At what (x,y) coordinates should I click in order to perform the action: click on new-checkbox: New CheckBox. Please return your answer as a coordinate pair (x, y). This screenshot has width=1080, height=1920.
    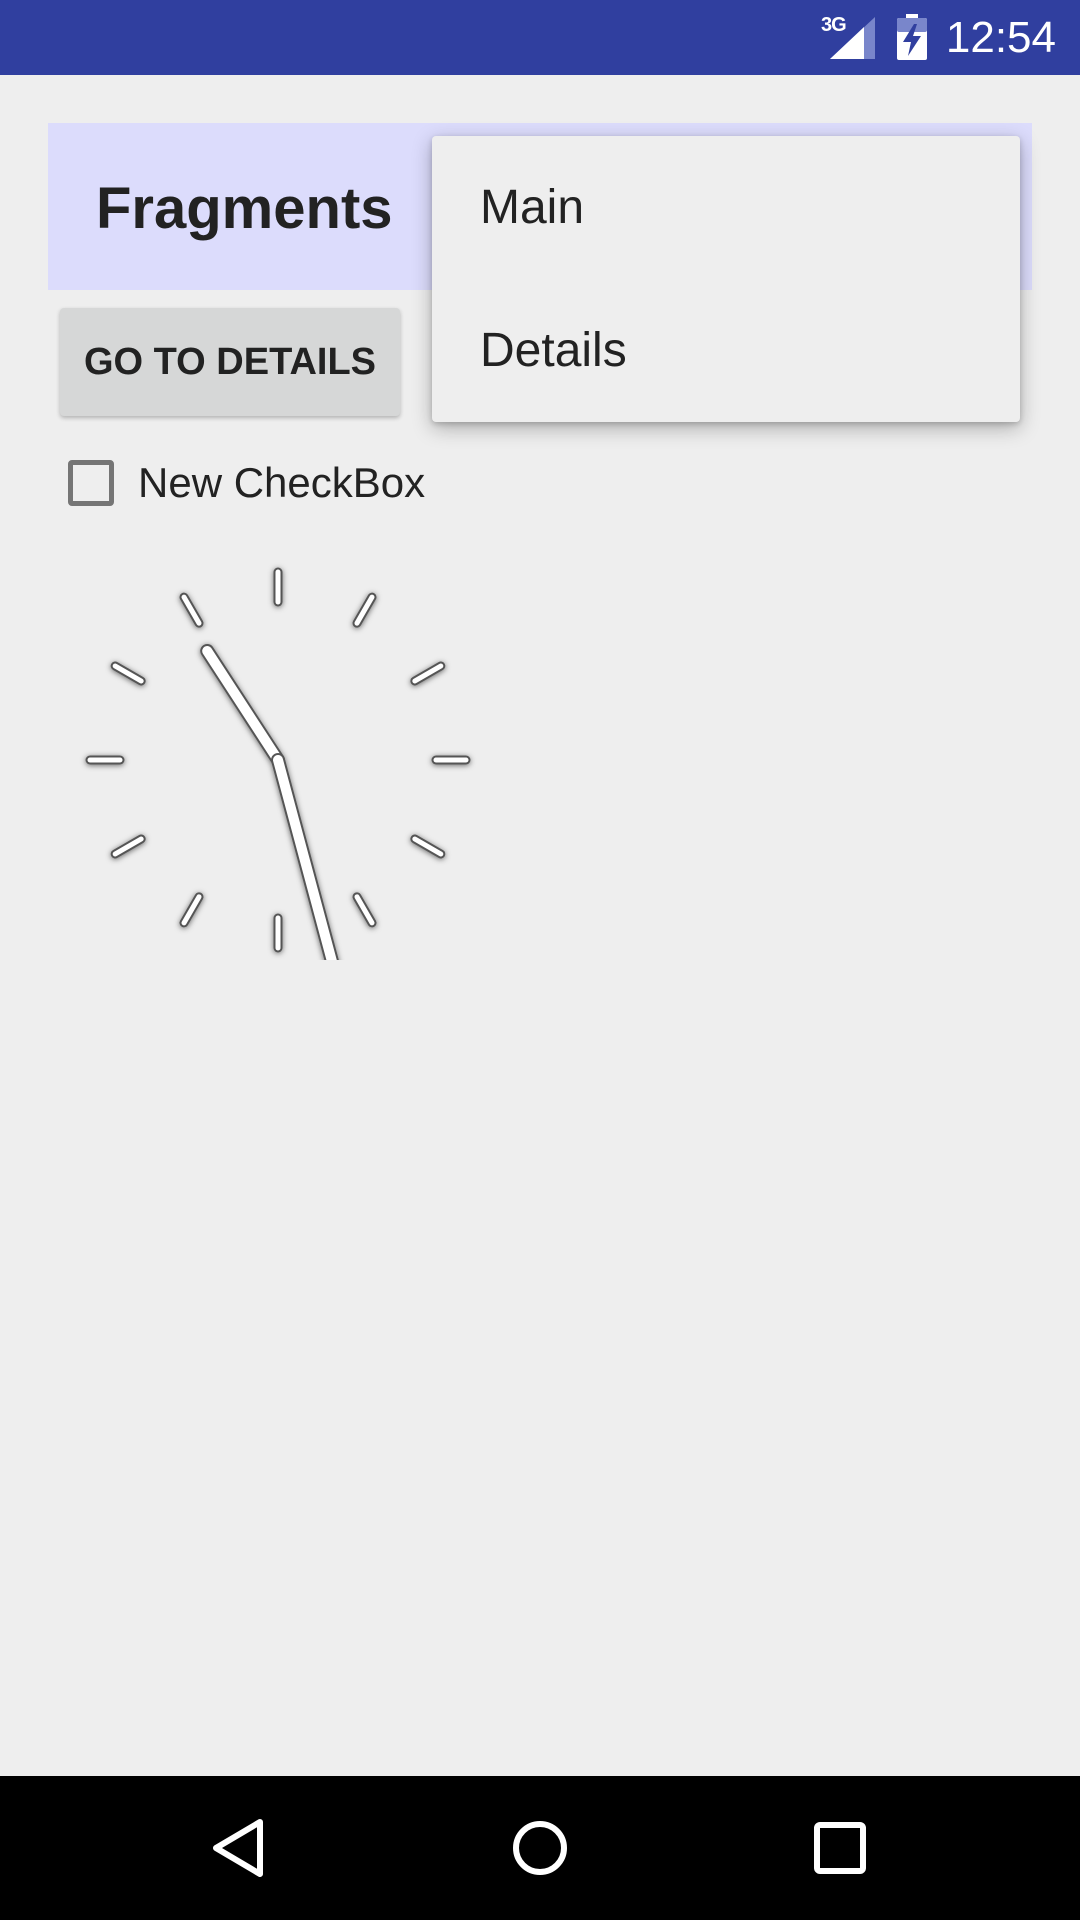
    Looking at the image, I should click on (246, 483).